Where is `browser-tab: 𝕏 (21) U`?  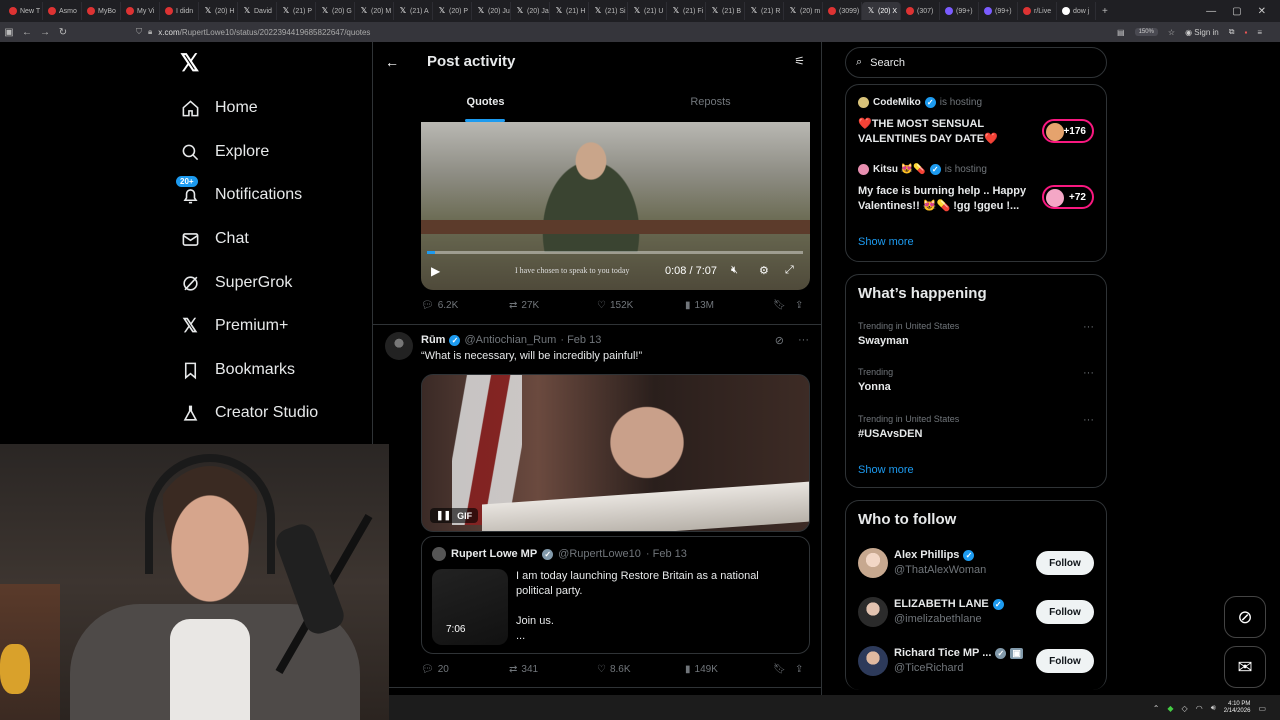 browser-tab: 𝕏 (21) U is located at coordinates (647, 11).